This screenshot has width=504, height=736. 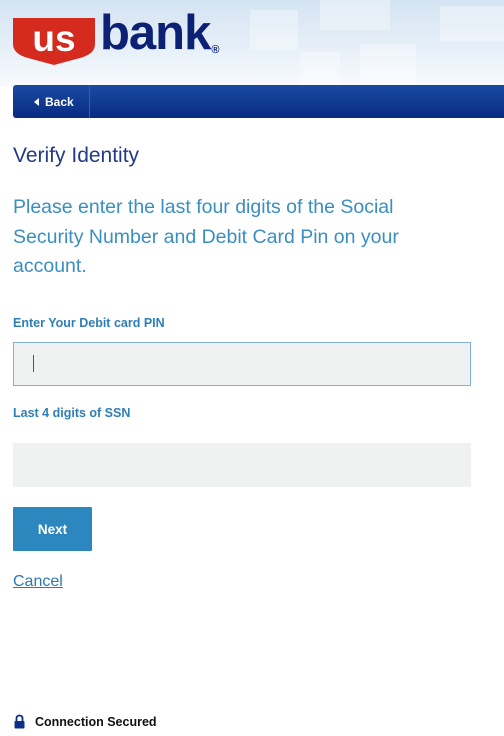 What do you see at coordinates (53, 38) in the screenshot?
I see `logo-us-text: us` at bounding box center [53, 38].